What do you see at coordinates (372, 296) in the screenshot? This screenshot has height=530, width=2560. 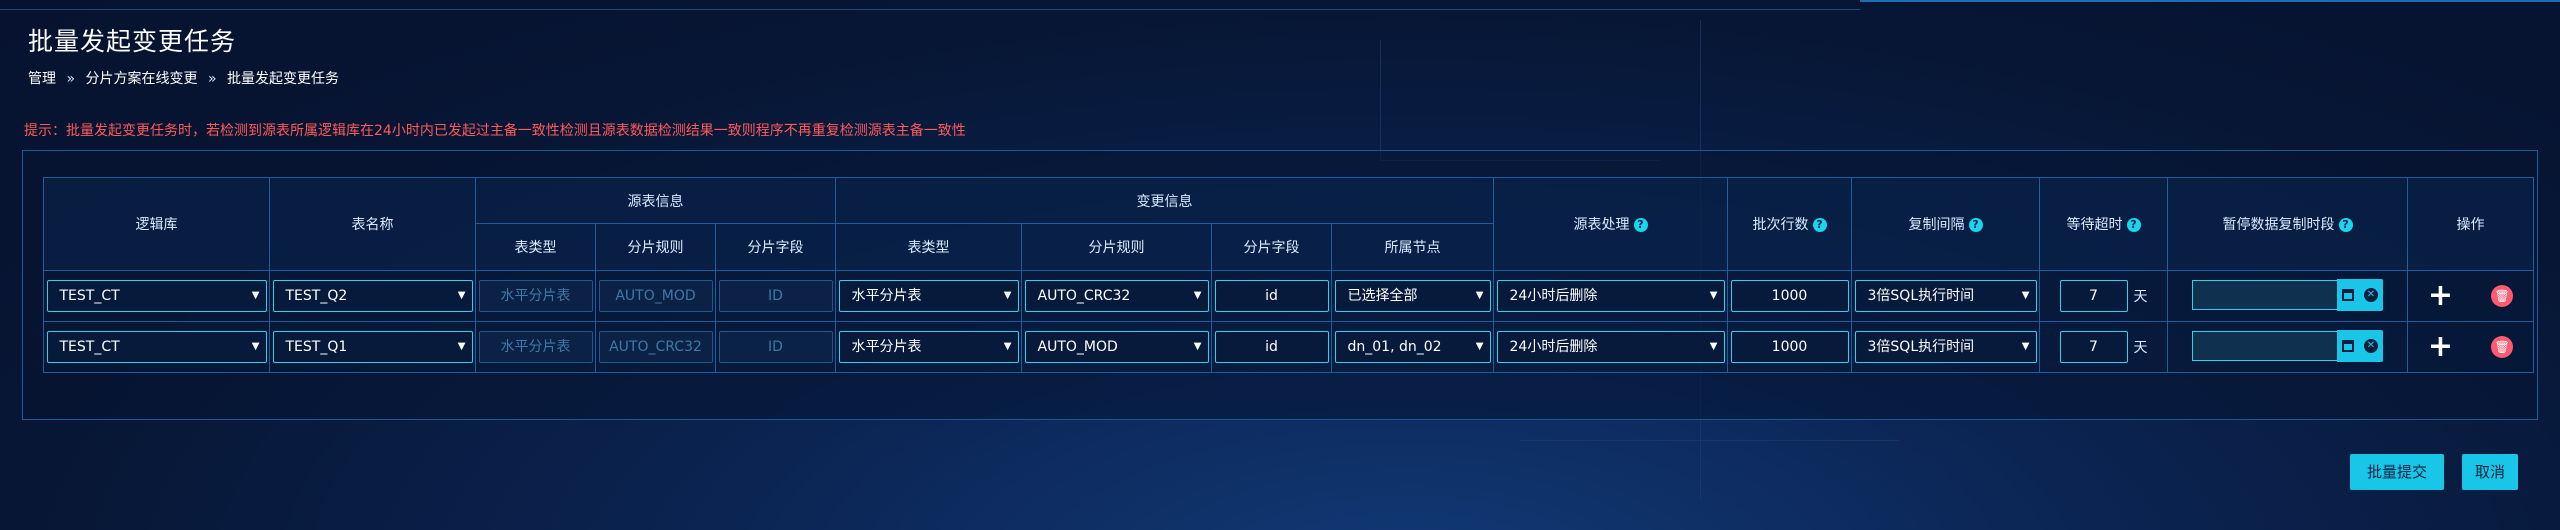 I see `table-name-select: TEST_Q2 ▼` at bounding box center [372, 296].